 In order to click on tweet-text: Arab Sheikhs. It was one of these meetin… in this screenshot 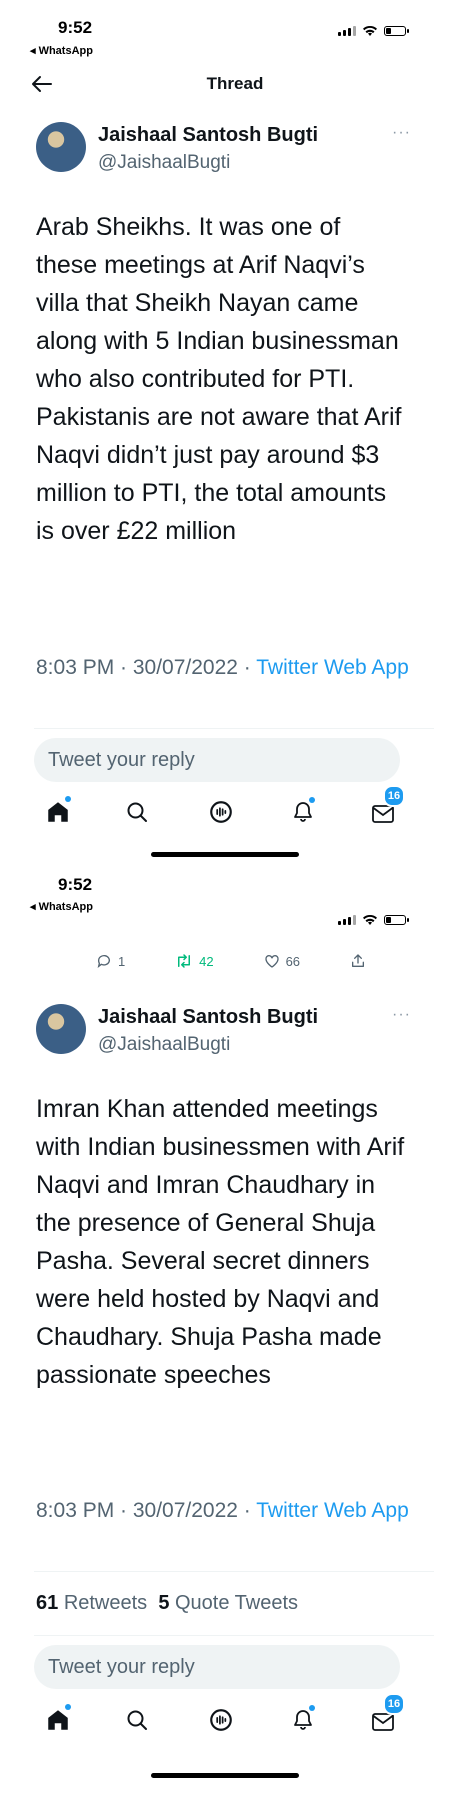, I will do `click(219, 379)`.